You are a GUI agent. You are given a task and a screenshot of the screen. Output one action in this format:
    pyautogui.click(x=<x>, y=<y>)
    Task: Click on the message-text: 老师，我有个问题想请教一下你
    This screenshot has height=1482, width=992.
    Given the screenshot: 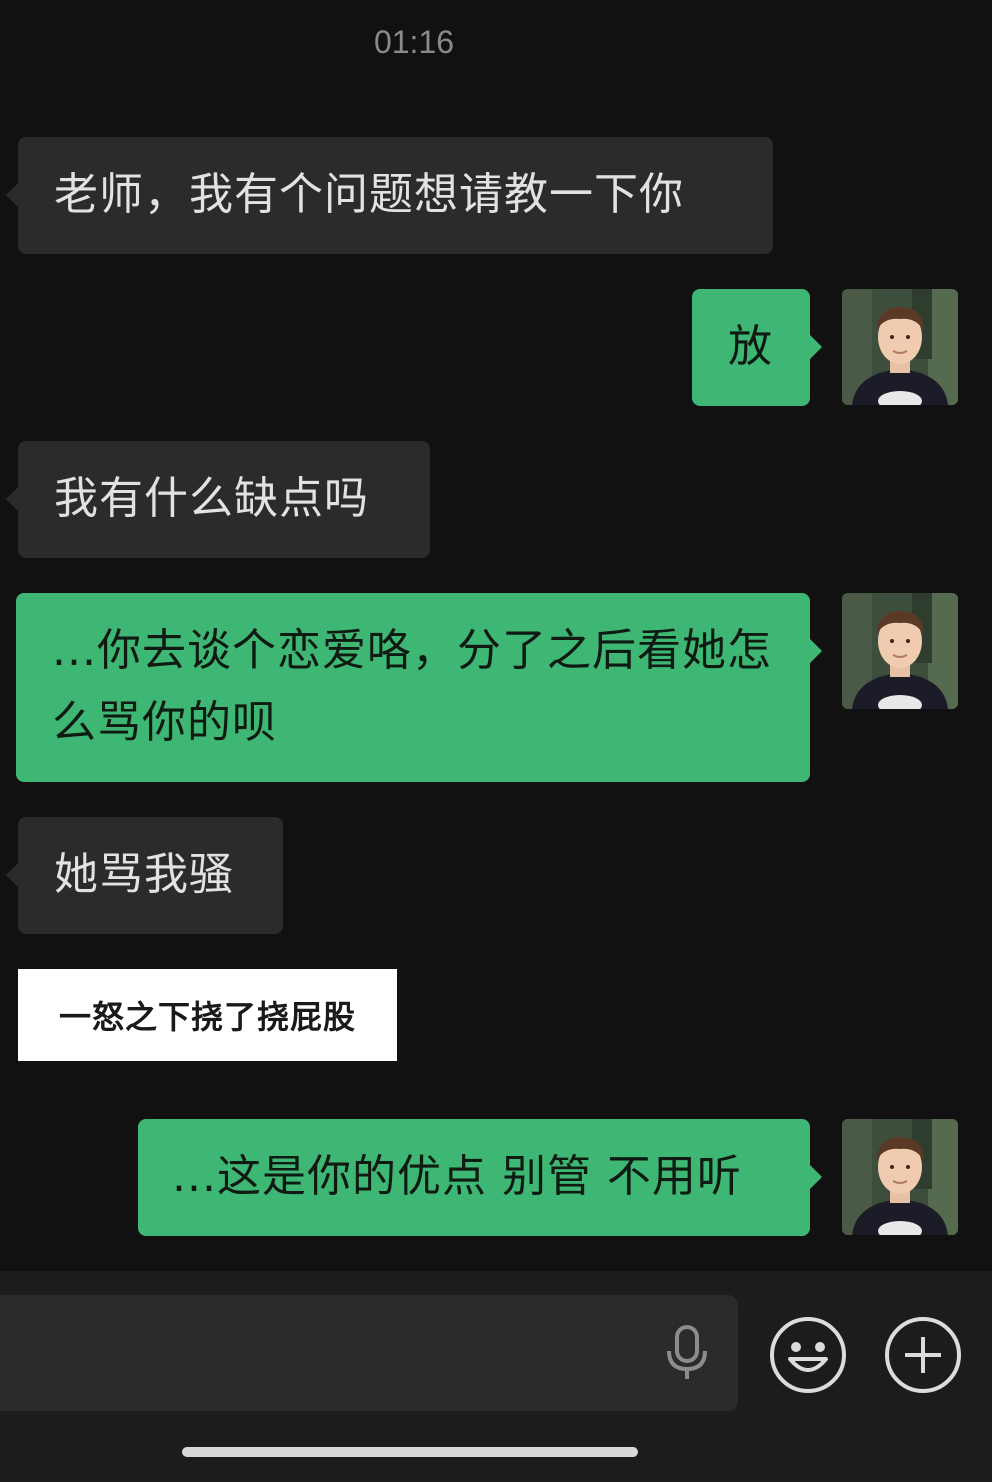 What is the action you would take?
    pyautogui.click(x=369, y=194)
    